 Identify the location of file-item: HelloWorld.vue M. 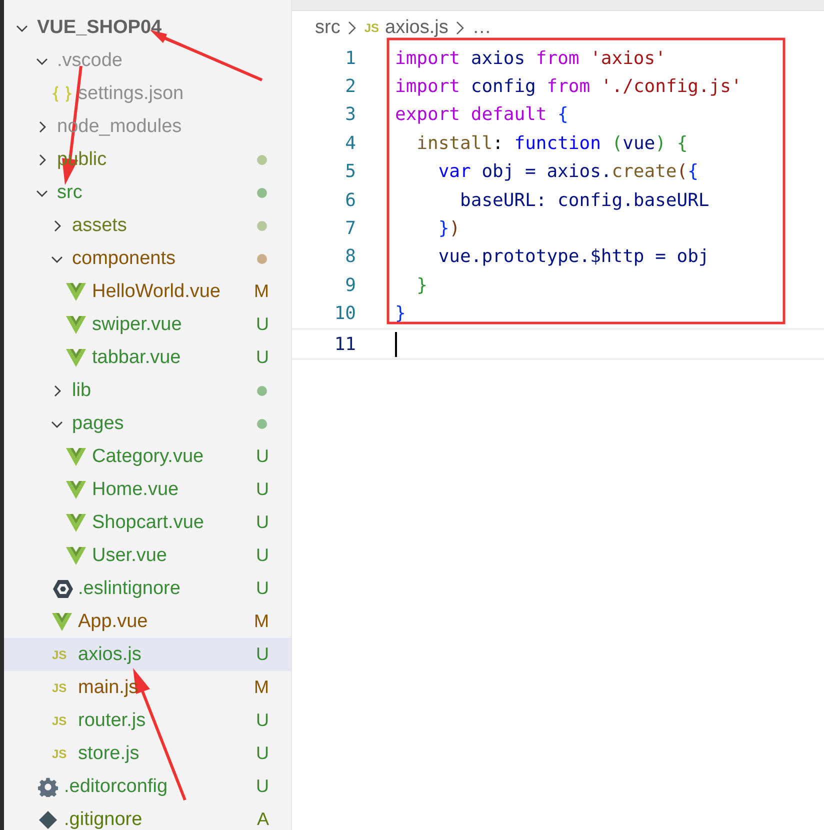
(147, 291).